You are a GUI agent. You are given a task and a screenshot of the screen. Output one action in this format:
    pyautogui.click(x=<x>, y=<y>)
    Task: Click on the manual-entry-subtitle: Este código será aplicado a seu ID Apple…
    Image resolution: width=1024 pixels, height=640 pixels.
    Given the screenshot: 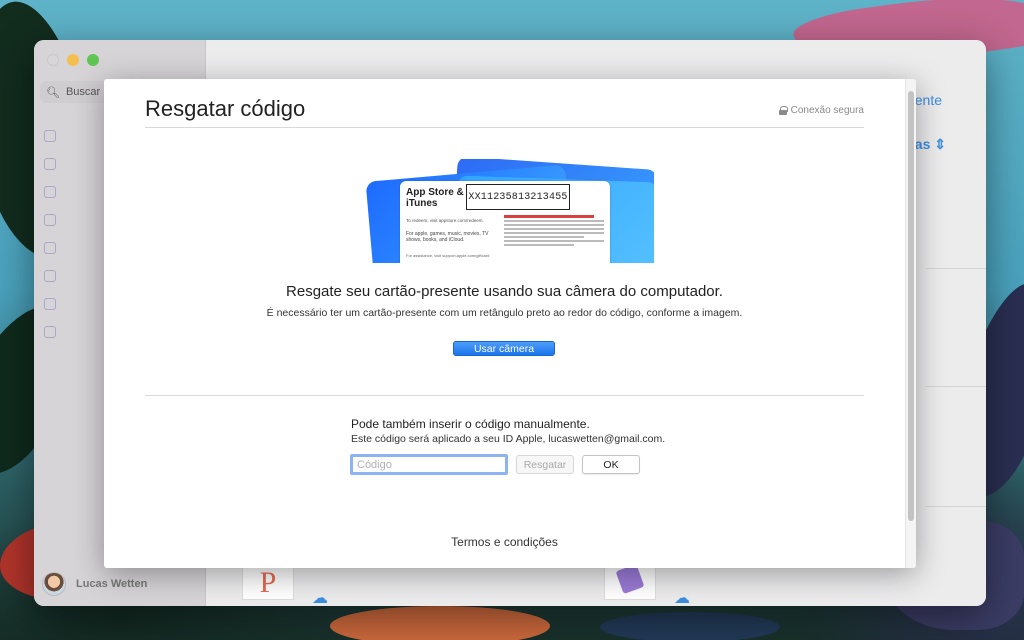 What is the action you would take?
    pyautogui.click(x=508, y=439)
    